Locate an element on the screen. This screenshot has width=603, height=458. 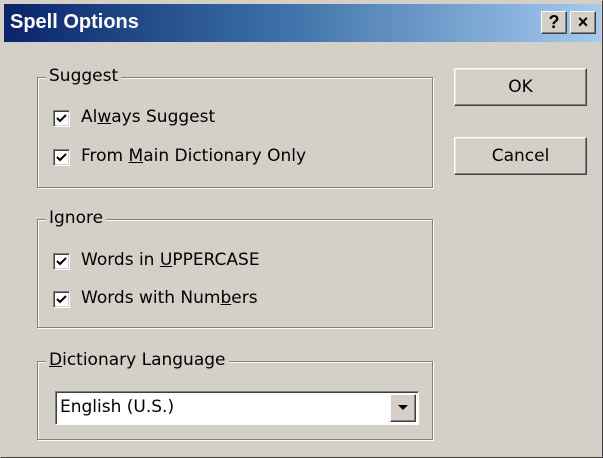
cancel-button: Cancel is located at coordinates (520, 156).